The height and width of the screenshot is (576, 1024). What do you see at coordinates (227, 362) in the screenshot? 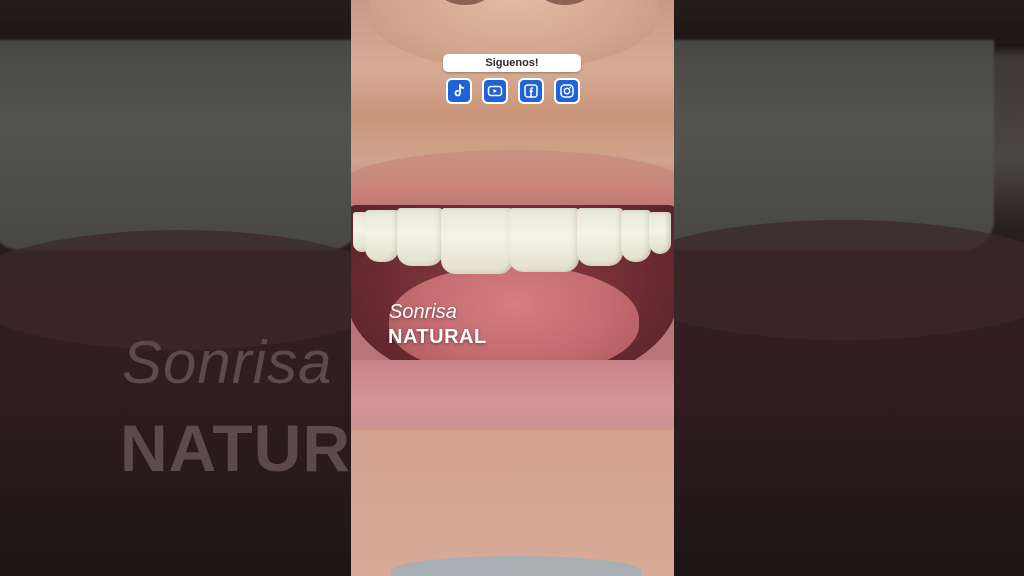
I see `background-caption-italic: Sonrisa` at bounding box center [227, 362].